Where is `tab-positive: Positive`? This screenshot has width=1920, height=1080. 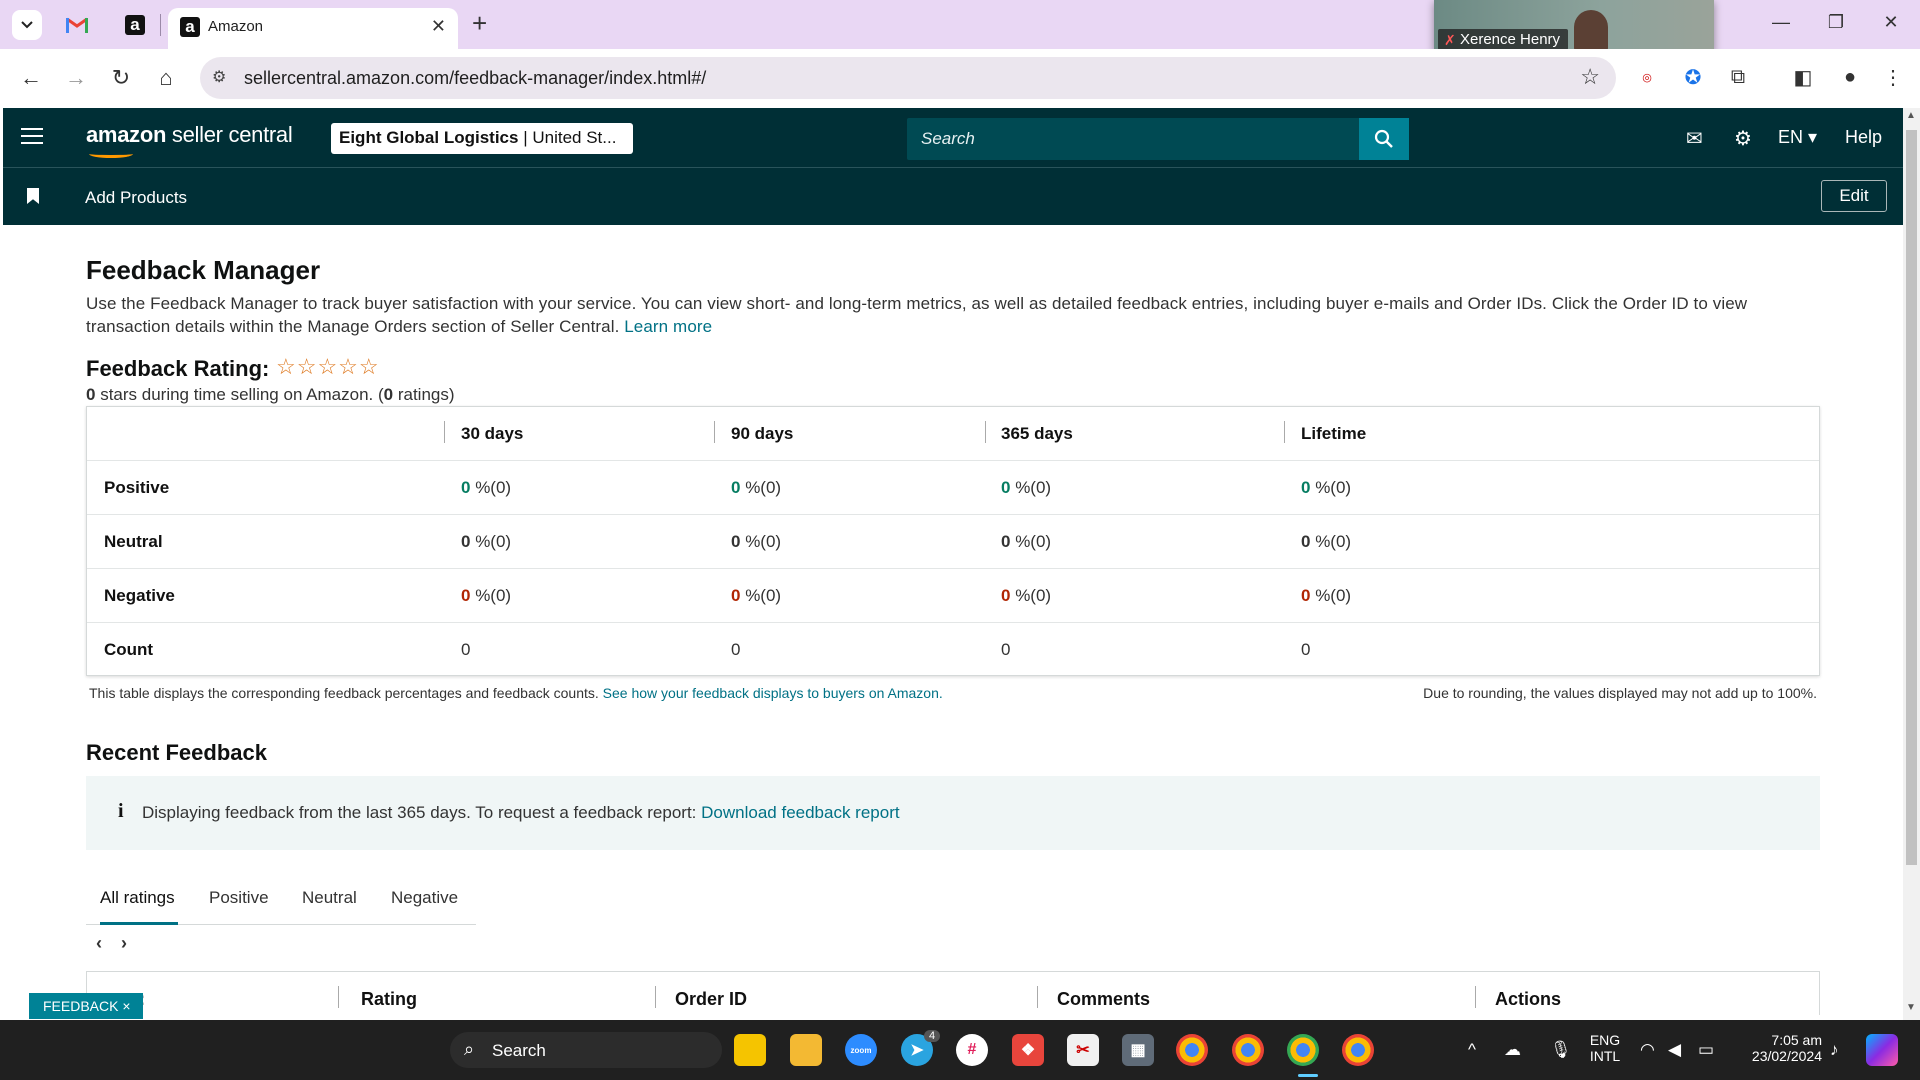 tab-positive: Positive is located at coordinates (239, 898).